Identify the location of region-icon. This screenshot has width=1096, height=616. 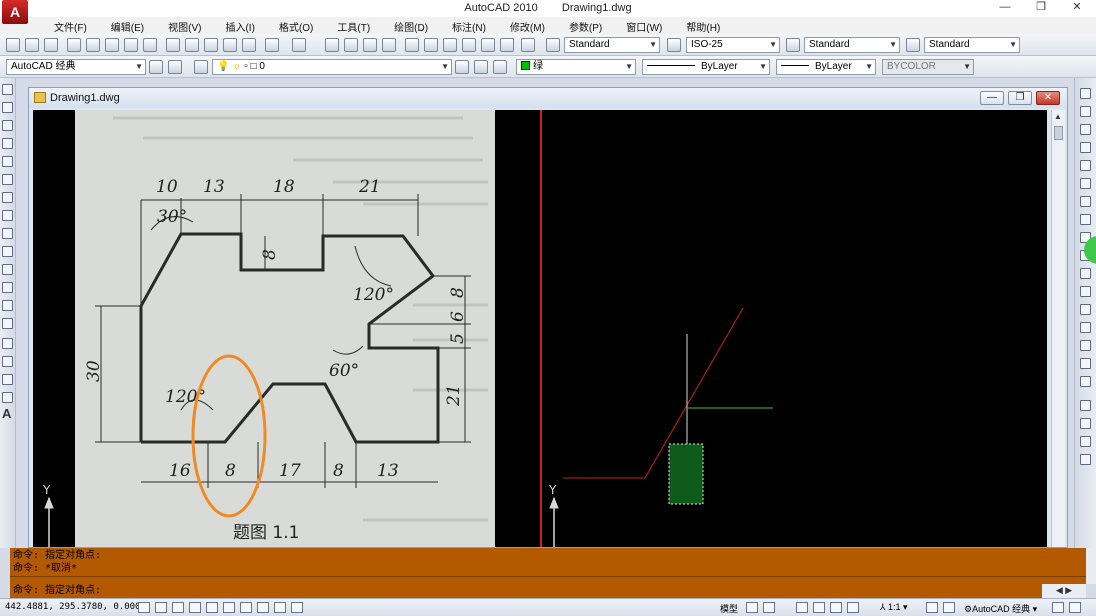
(7, 379).